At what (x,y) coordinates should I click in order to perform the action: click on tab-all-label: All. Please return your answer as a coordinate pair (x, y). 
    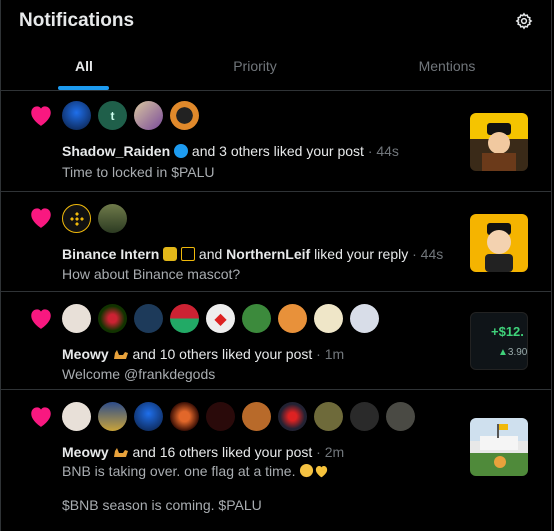
    Looking at the image, I should click on (84, 66).